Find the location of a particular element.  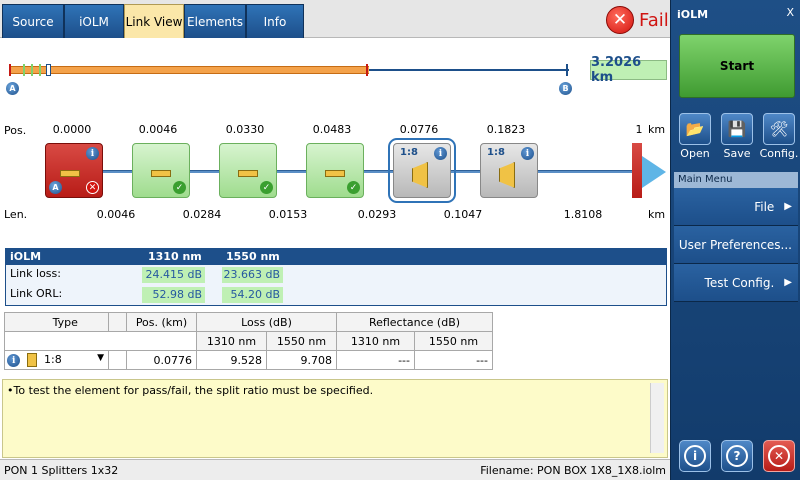

end-element is located at coordinates (637, 170).